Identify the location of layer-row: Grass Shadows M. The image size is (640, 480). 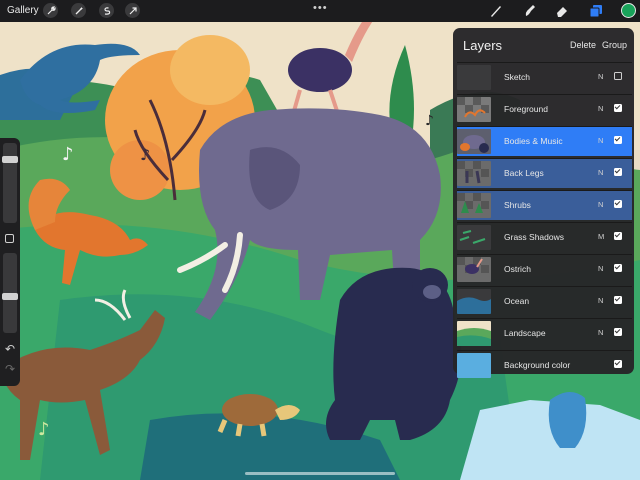
(544, 237).